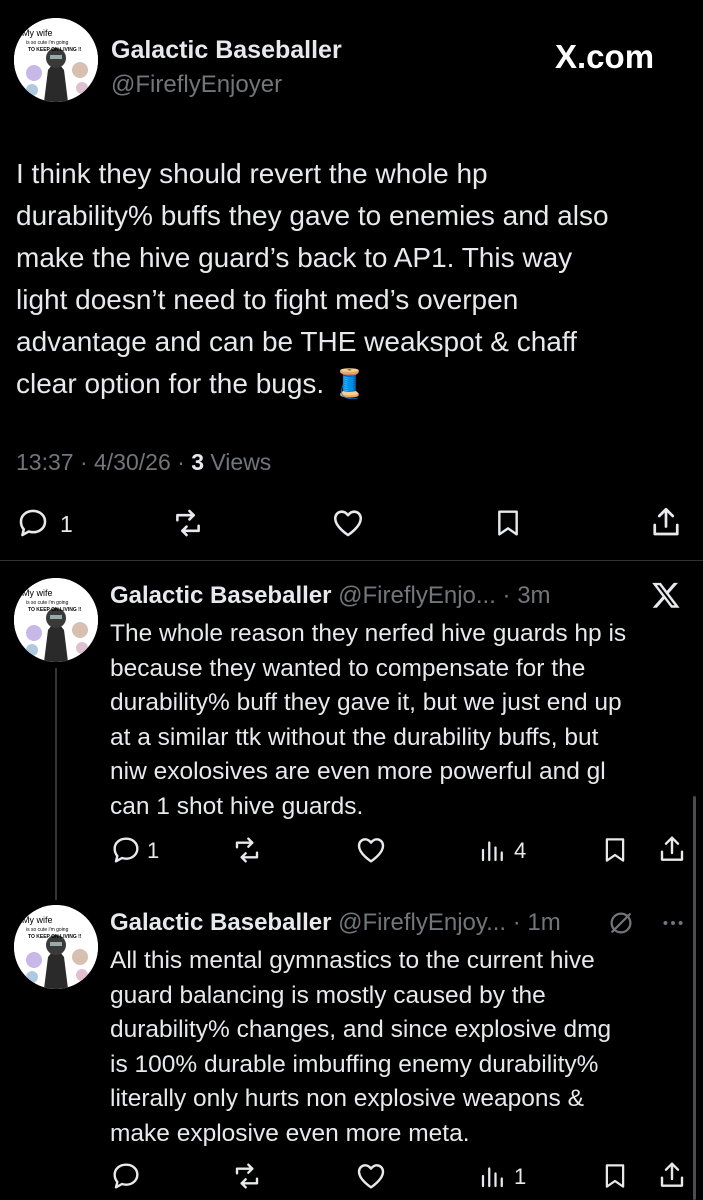 The width and height of the screenshot is (703, 1200). Describe the element at coordinates (449, 922) in the screenshot. I see `handle-time: @FireflyEnjoy... · 1m` at that location.